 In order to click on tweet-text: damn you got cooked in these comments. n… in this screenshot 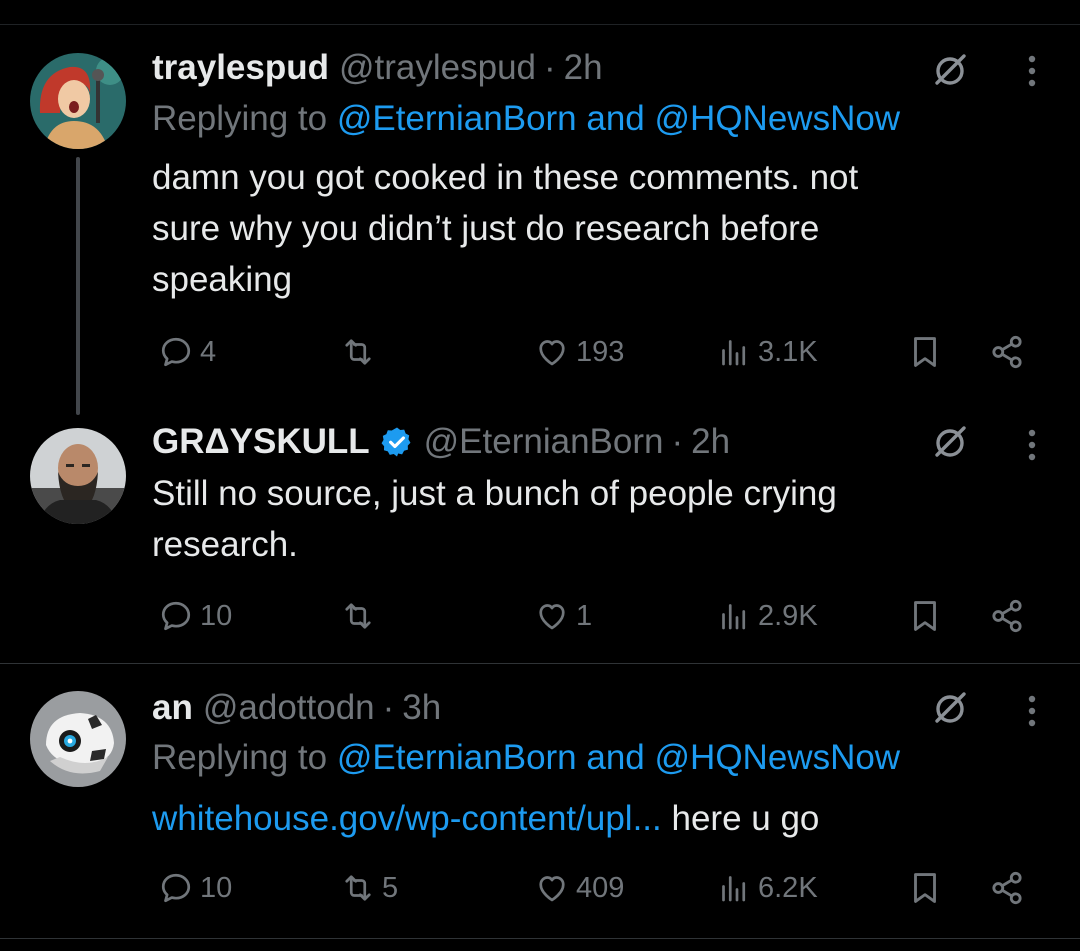, I will do `click(572, 228)`.